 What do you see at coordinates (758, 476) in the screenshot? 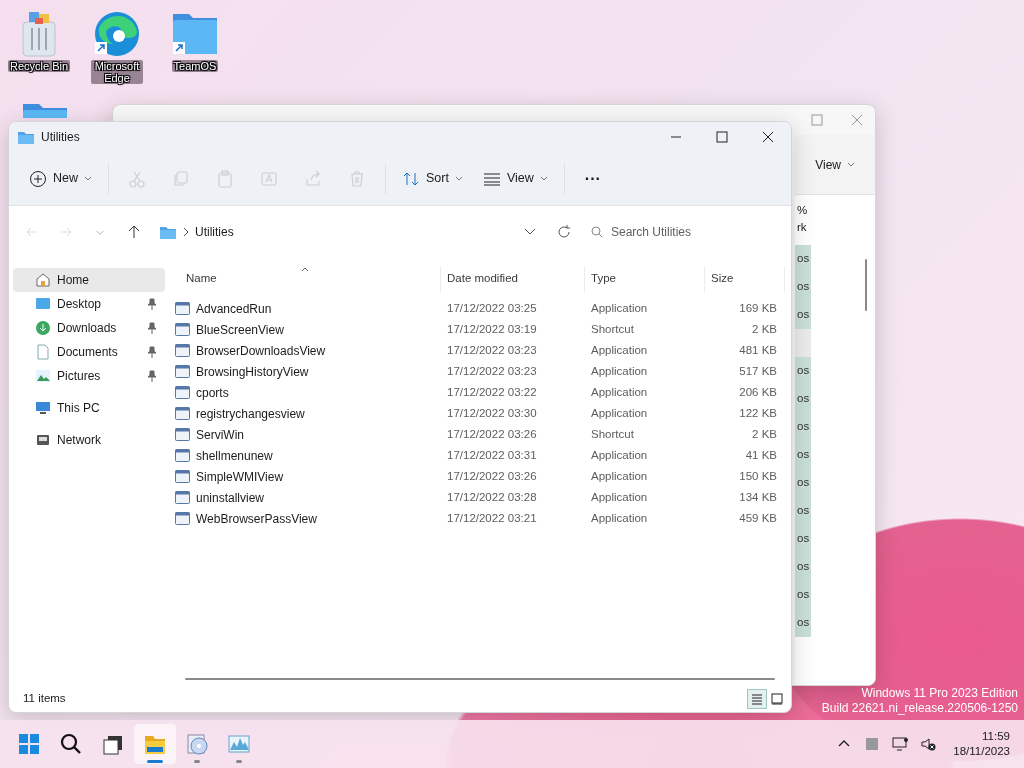
I see `table-cell-text: 150 KB` at bounding box center [758, 476].